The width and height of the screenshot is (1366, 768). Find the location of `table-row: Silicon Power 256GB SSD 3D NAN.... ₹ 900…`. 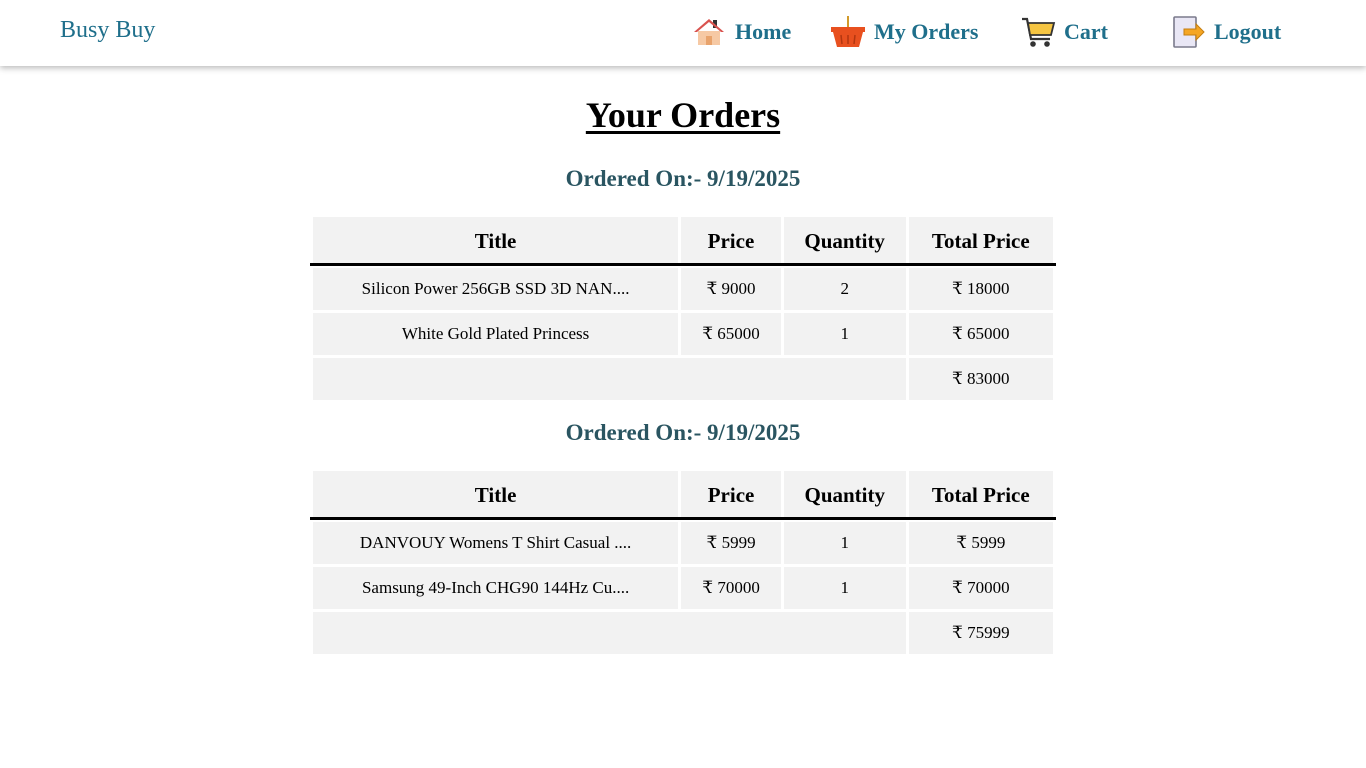

table-row: Silicon Power 256GB SSD 3D NAN.... ₹ 900… is located at coordinates (683, 289).